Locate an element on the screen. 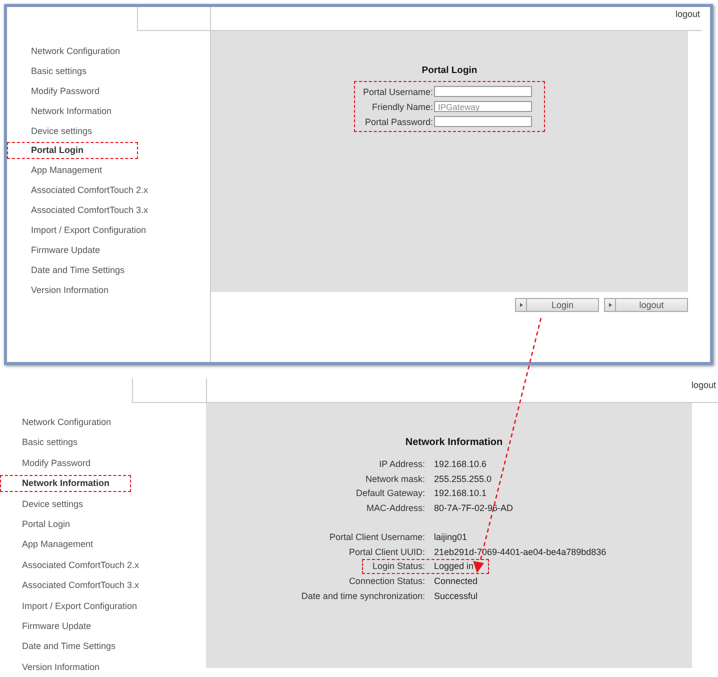  info-value: Successful is located at coordinates (455, 596).